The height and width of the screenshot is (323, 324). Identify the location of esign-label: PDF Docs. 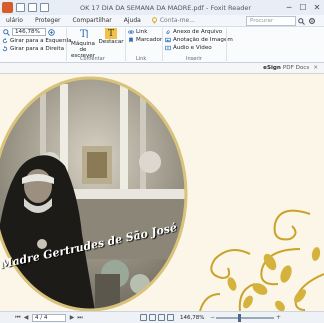
(296, 68).